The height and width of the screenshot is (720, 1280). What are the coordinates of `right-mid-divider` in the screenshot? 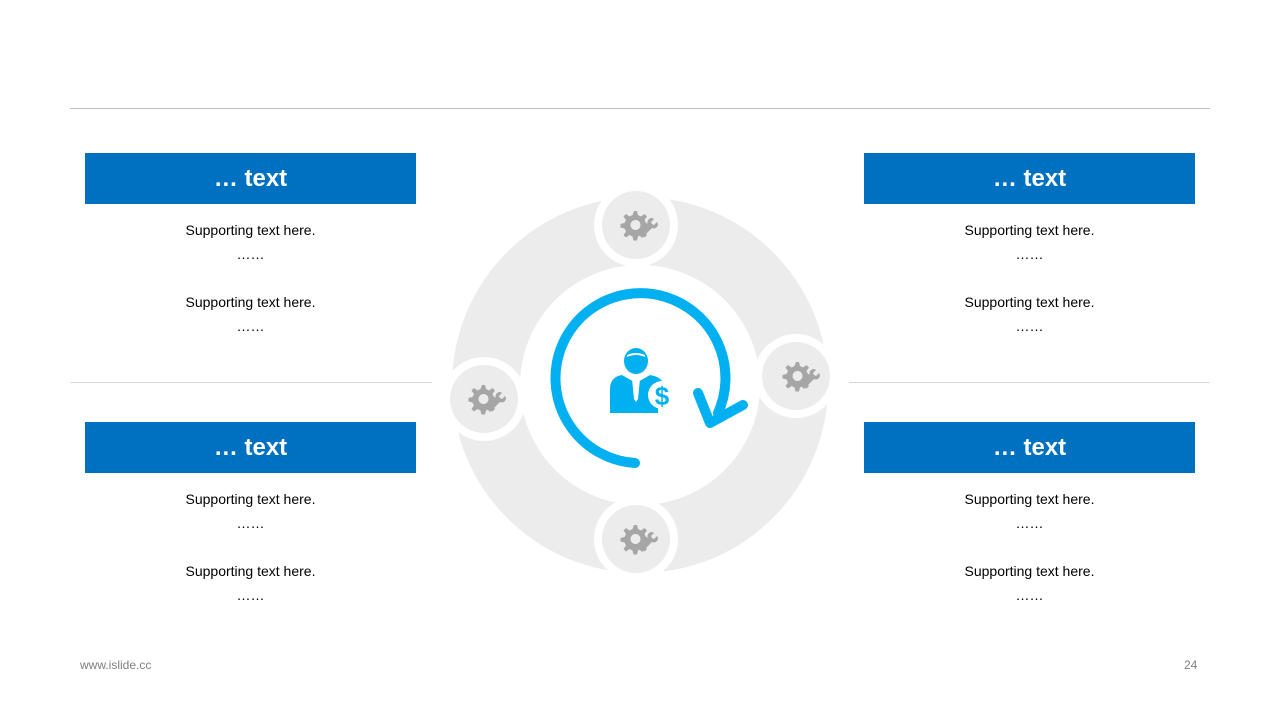 It's located at (1029, 382).